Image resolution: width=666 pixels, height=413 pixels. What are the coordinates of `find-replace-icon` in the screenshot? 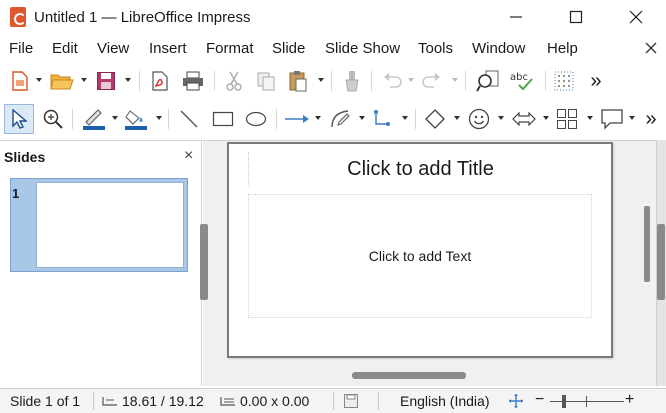 It's located at (487, 81).